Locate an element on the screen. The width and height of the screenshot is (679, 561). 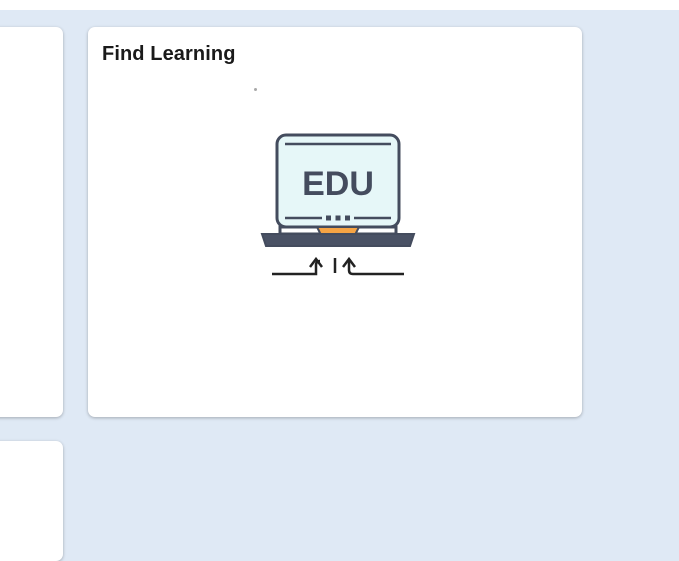
adjacent-tile-left is located at coordinates (31, 222).